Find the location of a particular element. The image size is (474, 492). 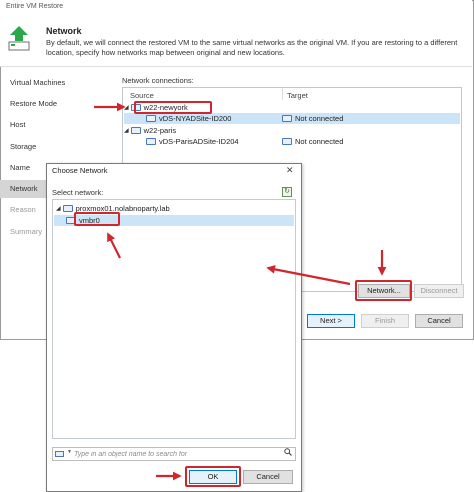

arrow-to-vmbr0 is located at coordinates (114, 245).